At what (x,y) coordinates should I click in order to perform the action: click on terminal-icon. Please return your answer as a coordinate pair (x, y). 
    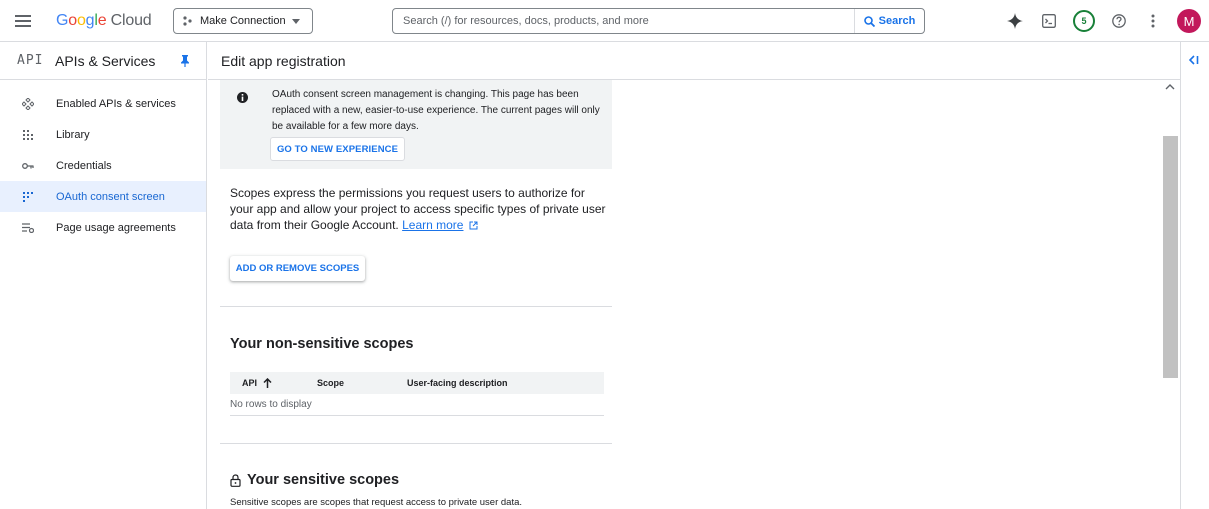
    Looking at the image, I should click on (1049, 21).